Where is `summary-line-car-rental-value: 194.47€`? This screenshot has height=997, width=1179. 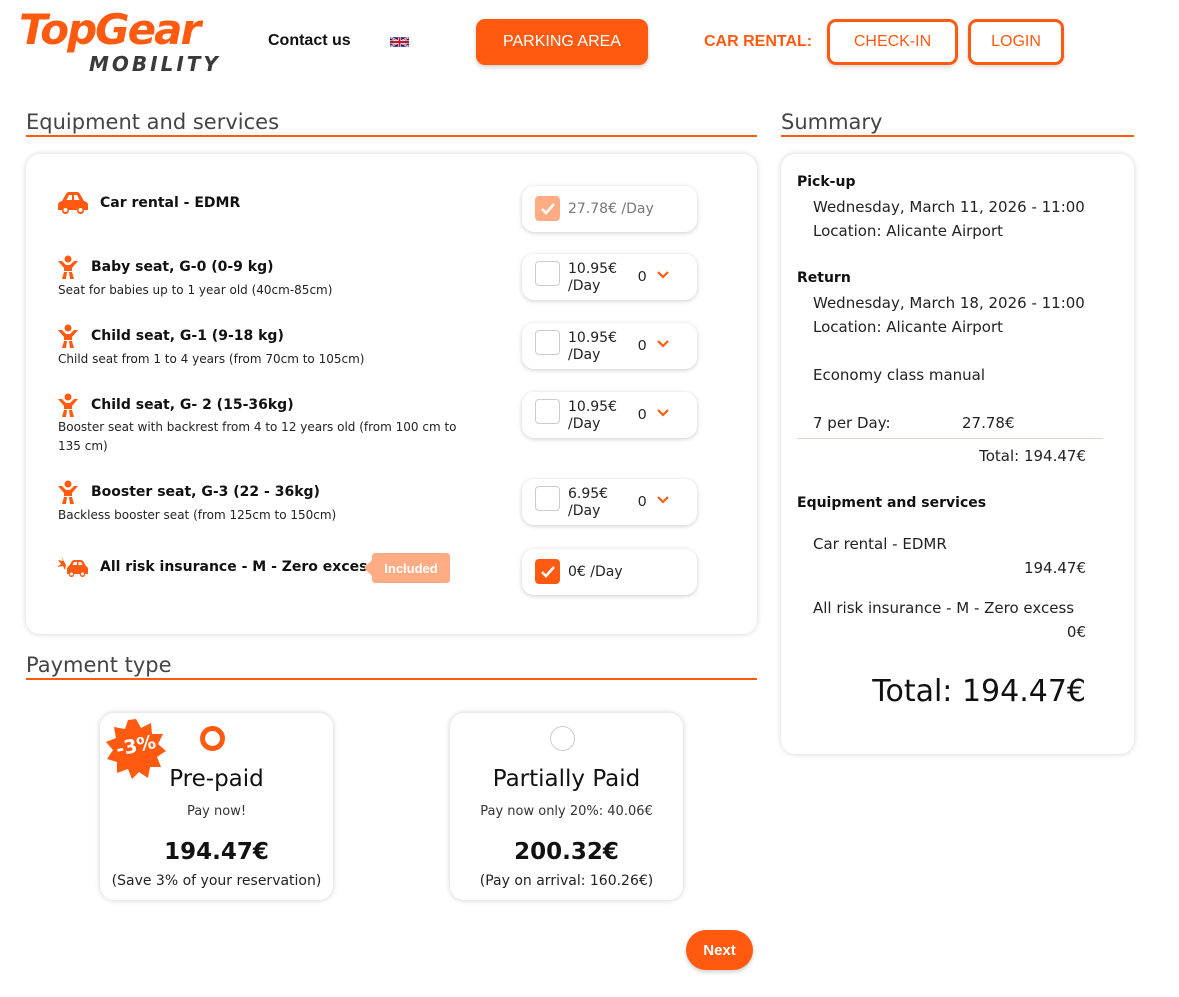 summary-line-car-rental-value: 194.47€ is located at coordinates (1054, 568).